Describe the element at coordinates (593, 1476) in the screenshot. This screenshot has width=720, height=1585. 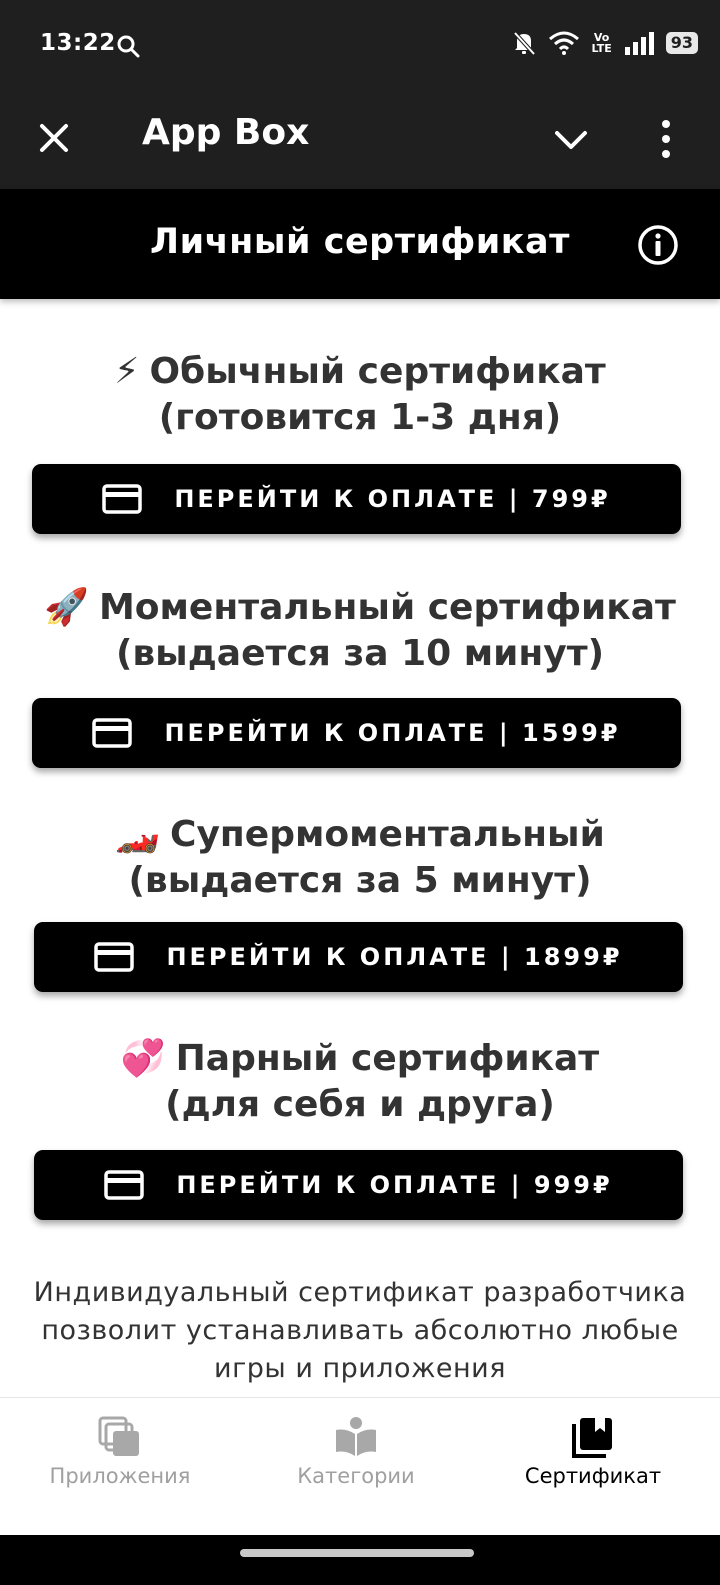
I see `nav-label: Сертификат` at that location.